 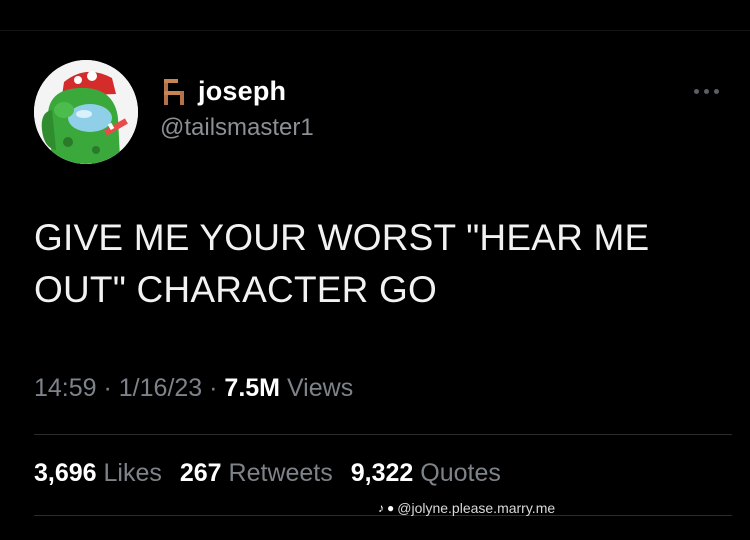 I want to click on retweets-stat: 267 Retweets, so click(x=256, y=473).